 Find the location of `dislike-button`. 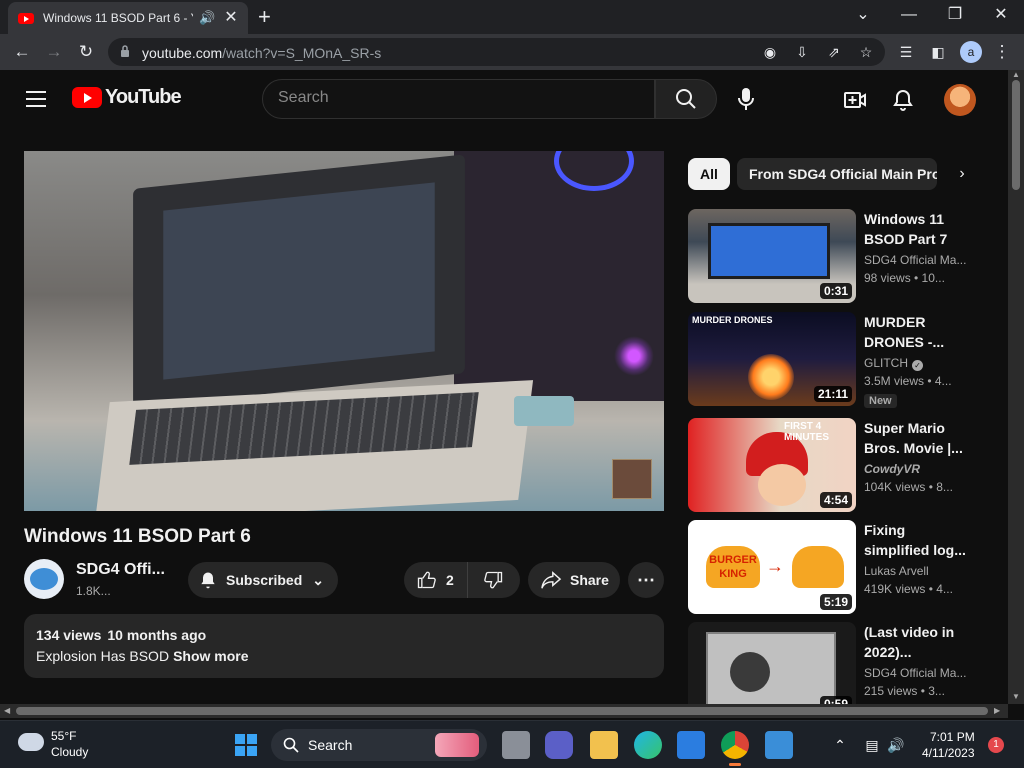

dislike-button is located at coordinates (494, 580).